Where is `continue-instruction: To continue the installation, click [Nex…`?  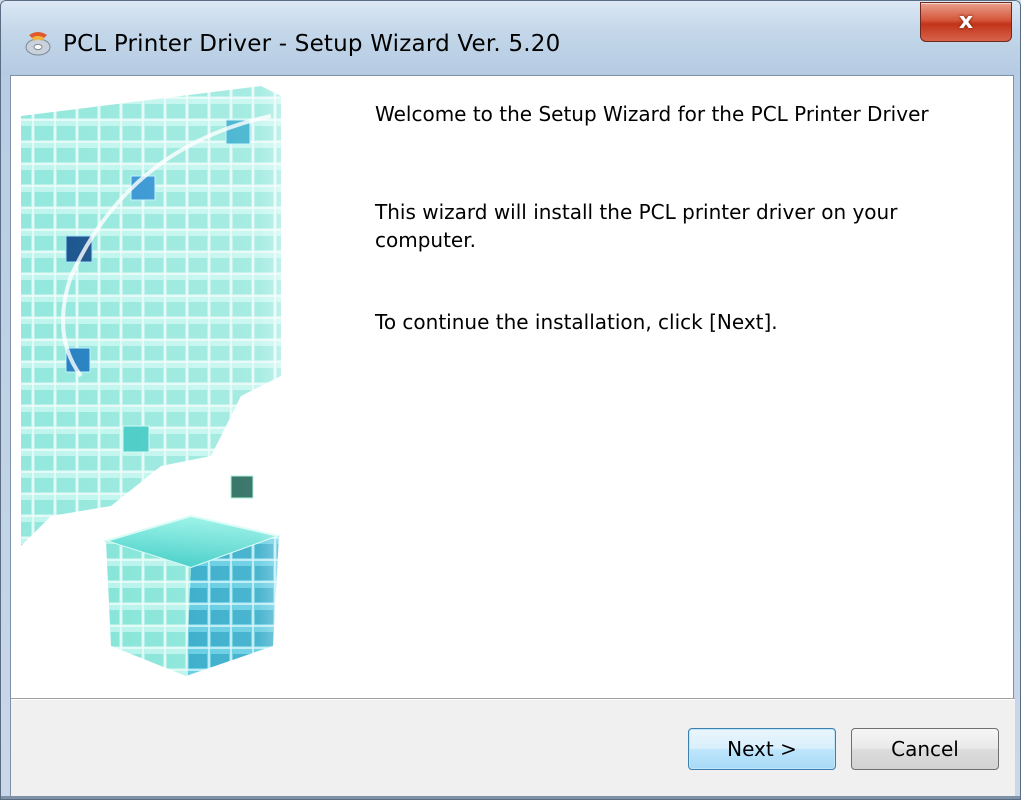 continue-instruction: To continue the installation, click [Nex… is located at coordinates (576, 322).